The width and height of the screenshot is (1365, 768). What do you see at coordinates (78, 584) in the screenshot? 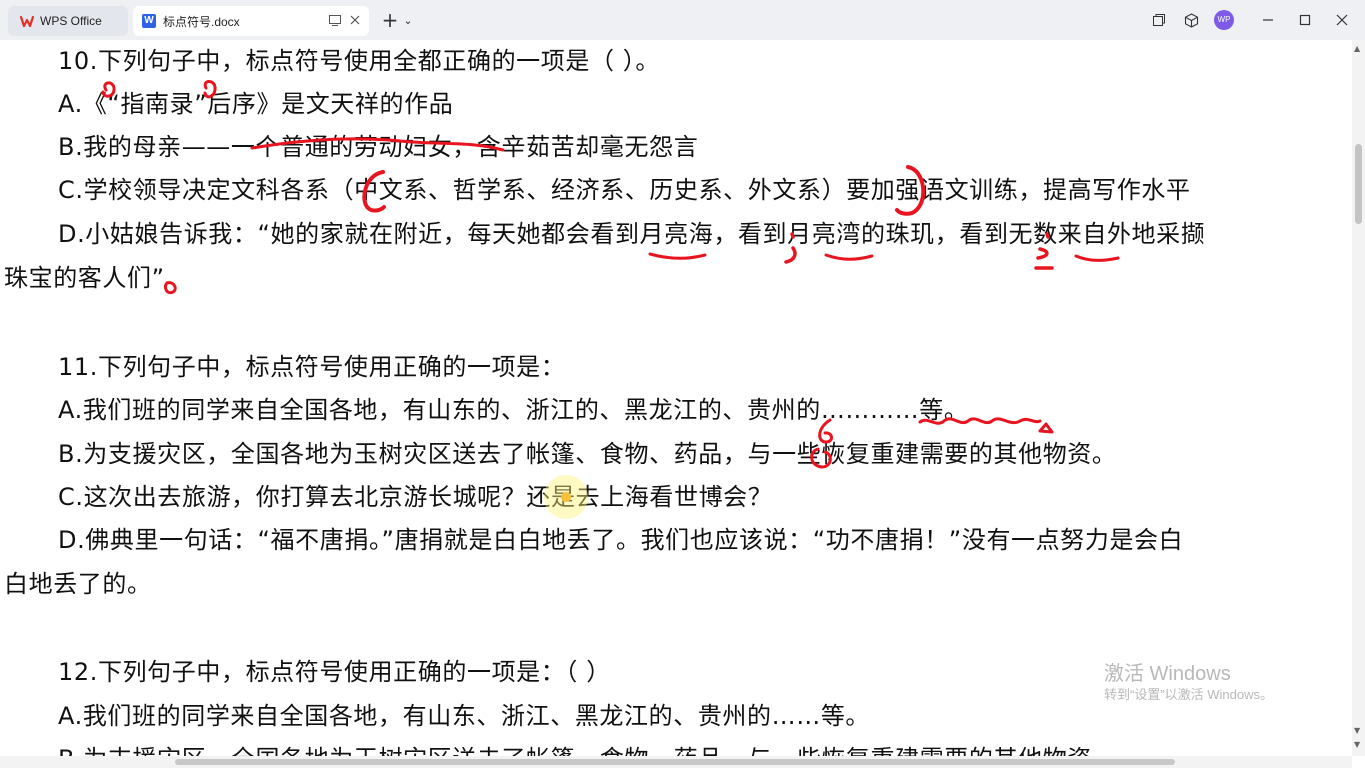
I see `q11-option-d-cont: 白地丢了的。` at bounding box center [78, 584].